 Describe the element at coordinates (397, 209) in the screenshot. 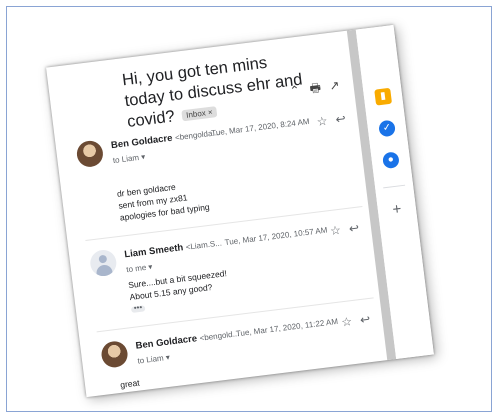

I see `add-addon-icon: +` at that location.